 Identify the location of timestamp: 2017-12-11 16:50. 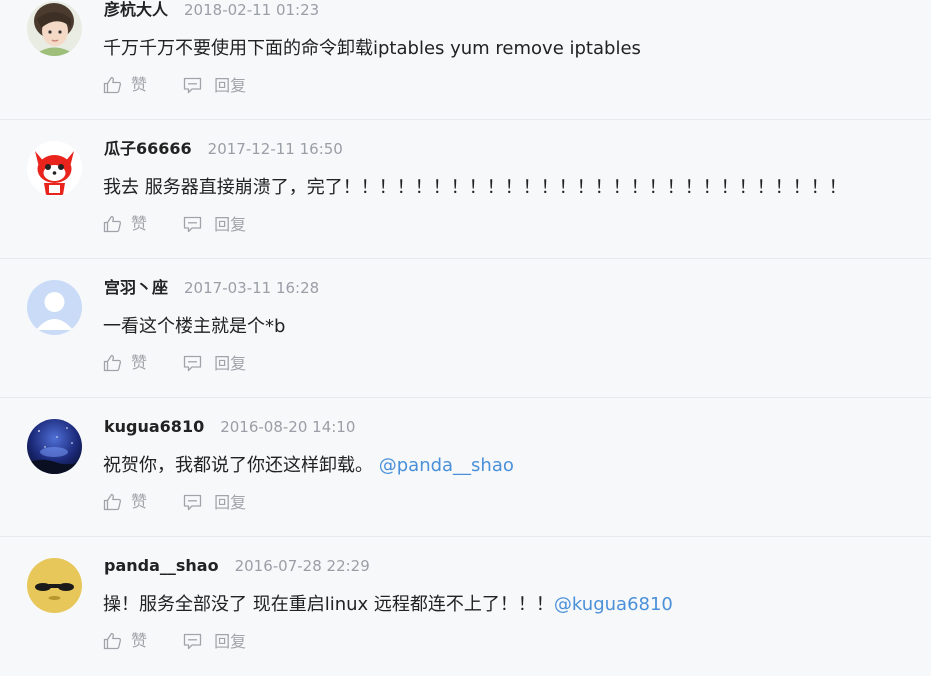
(275, 149).